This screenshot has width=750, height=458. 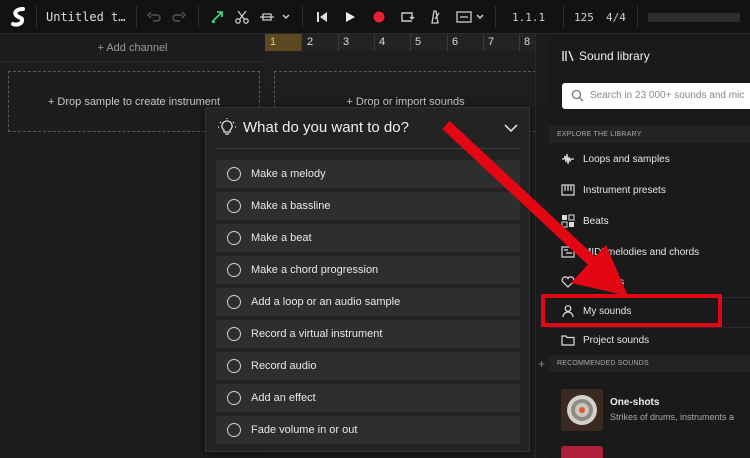 What do you see at coordinates (455, 42) in the screenshot?
I see `bar-number: 6` at bounding box center [455, 42].